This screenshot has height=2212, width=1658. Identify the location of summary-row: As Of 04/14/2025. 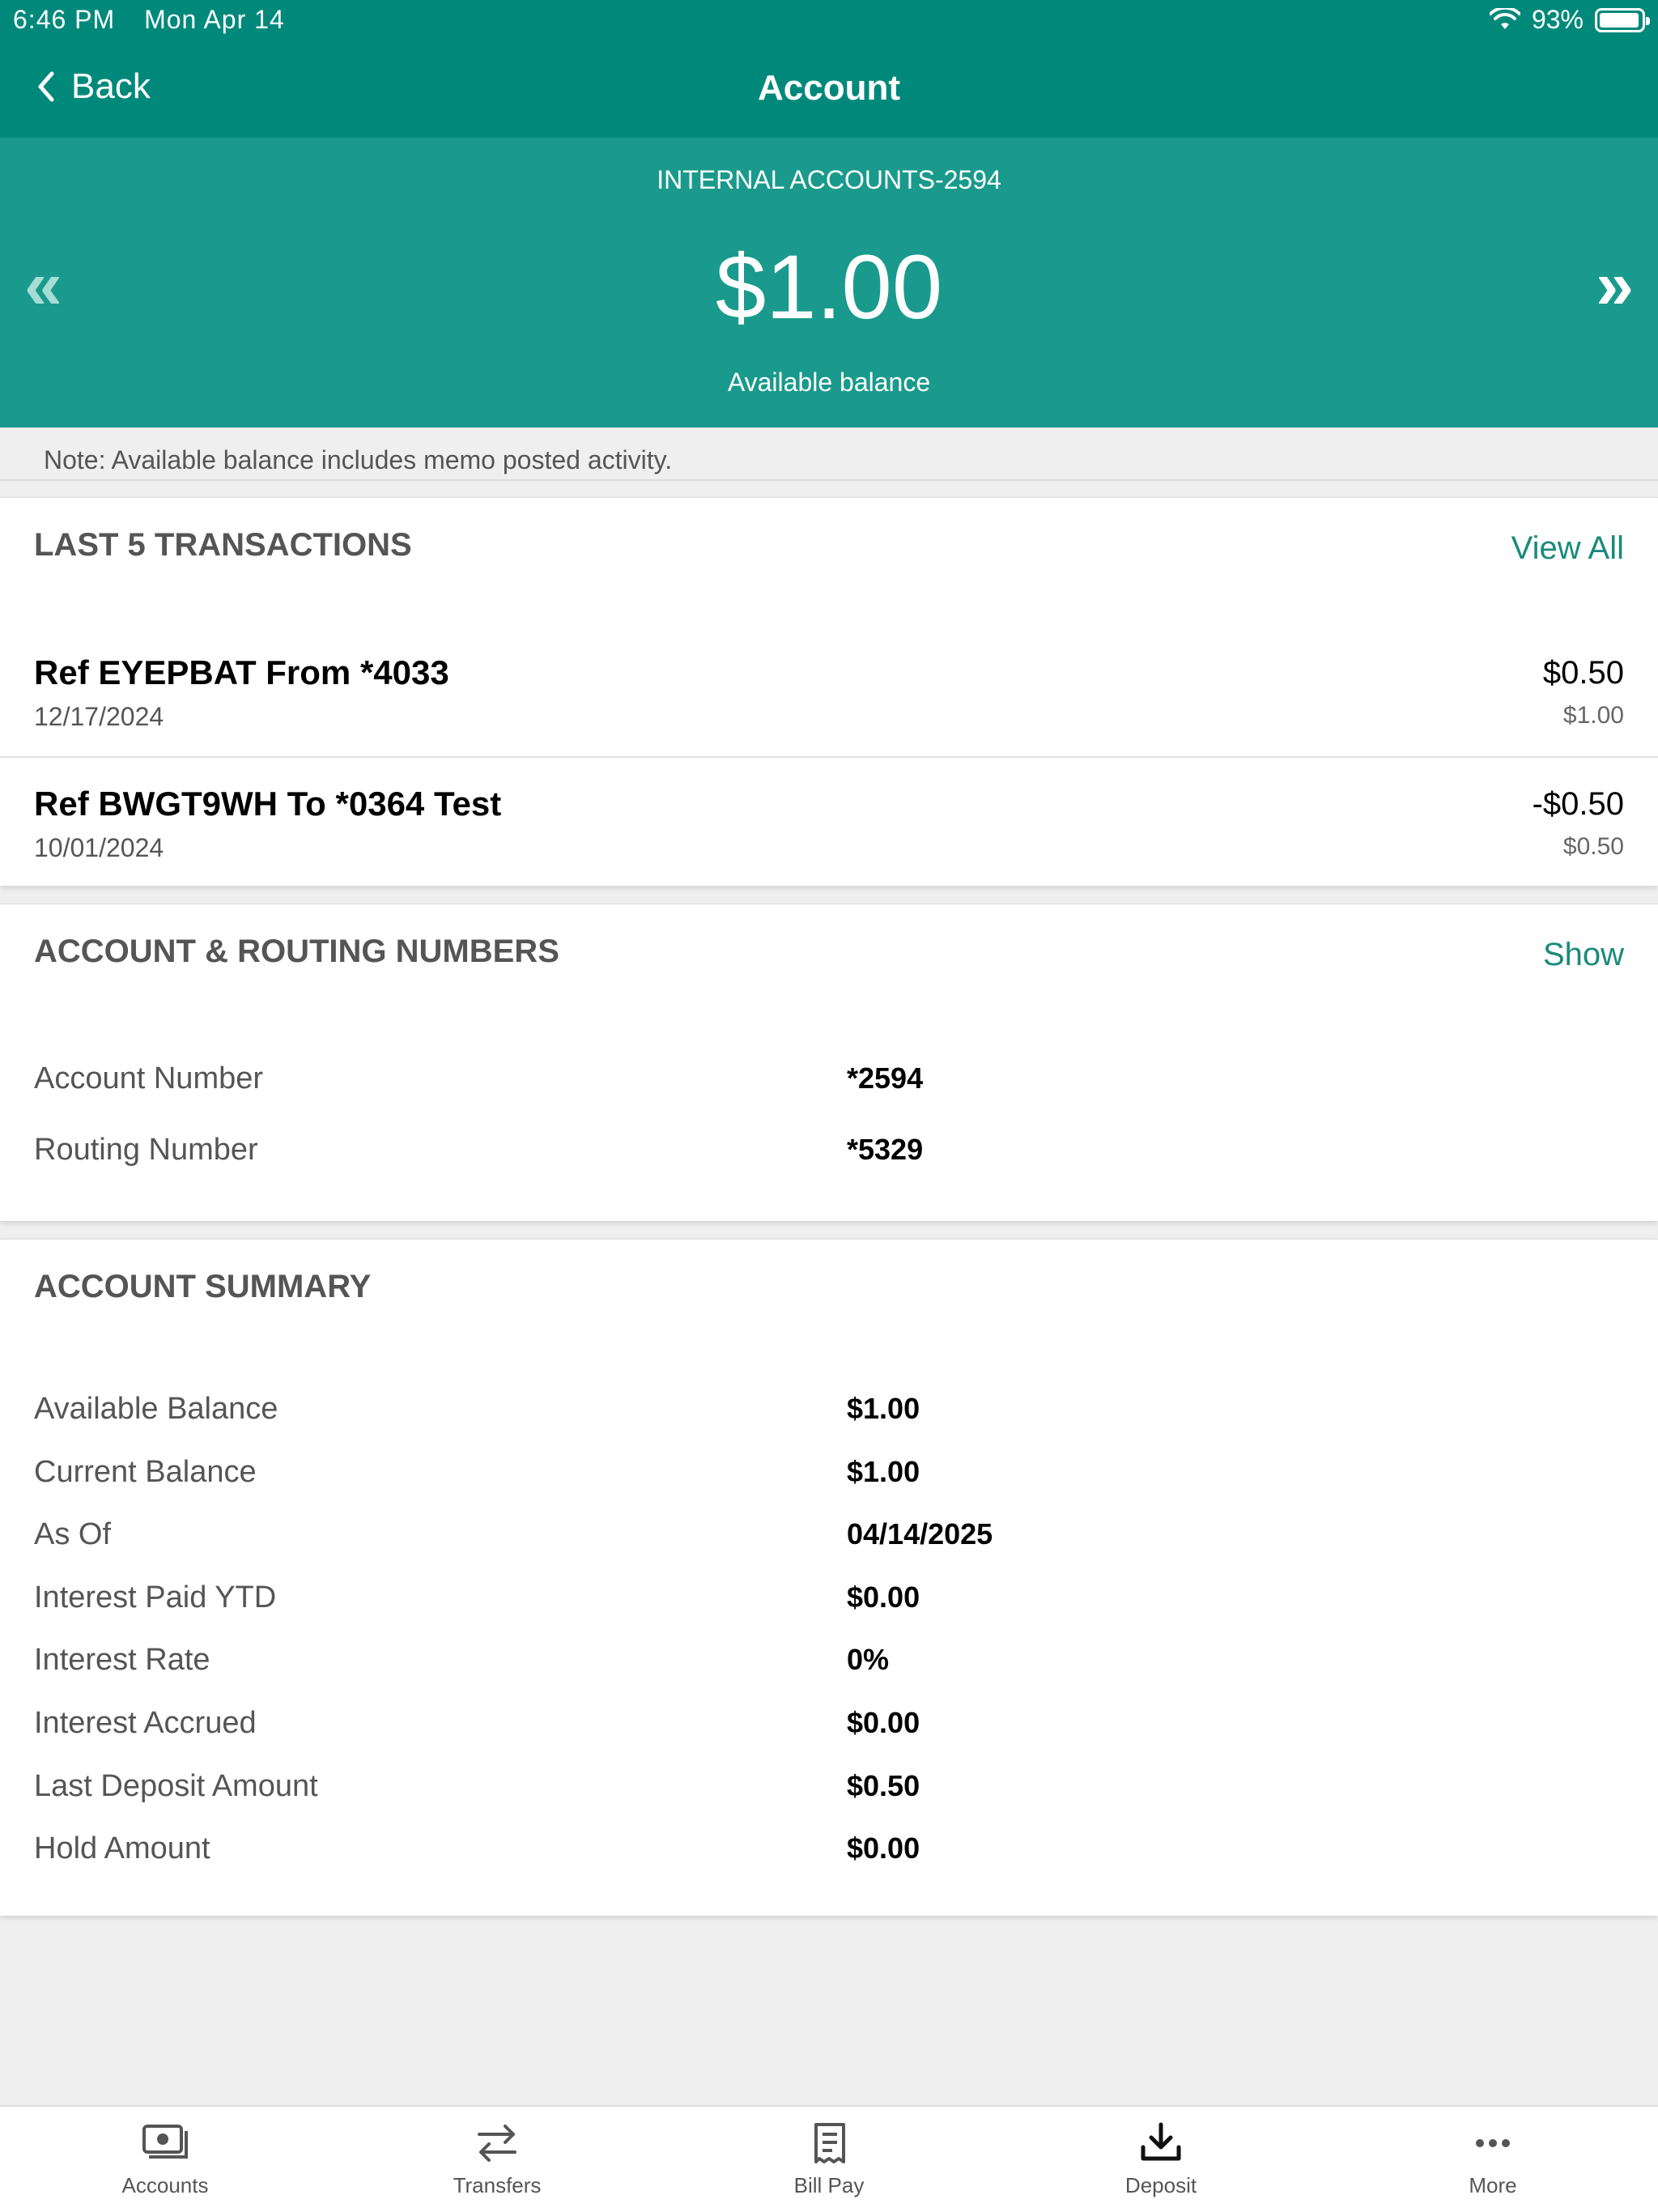
(829, 1541).